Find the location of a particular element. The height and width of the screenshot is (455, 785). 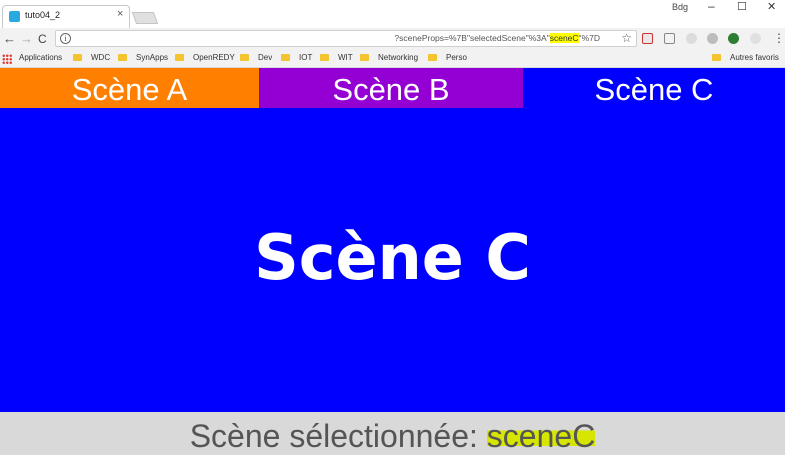

scene-title: Scène C is located at coordinates (392, 257).